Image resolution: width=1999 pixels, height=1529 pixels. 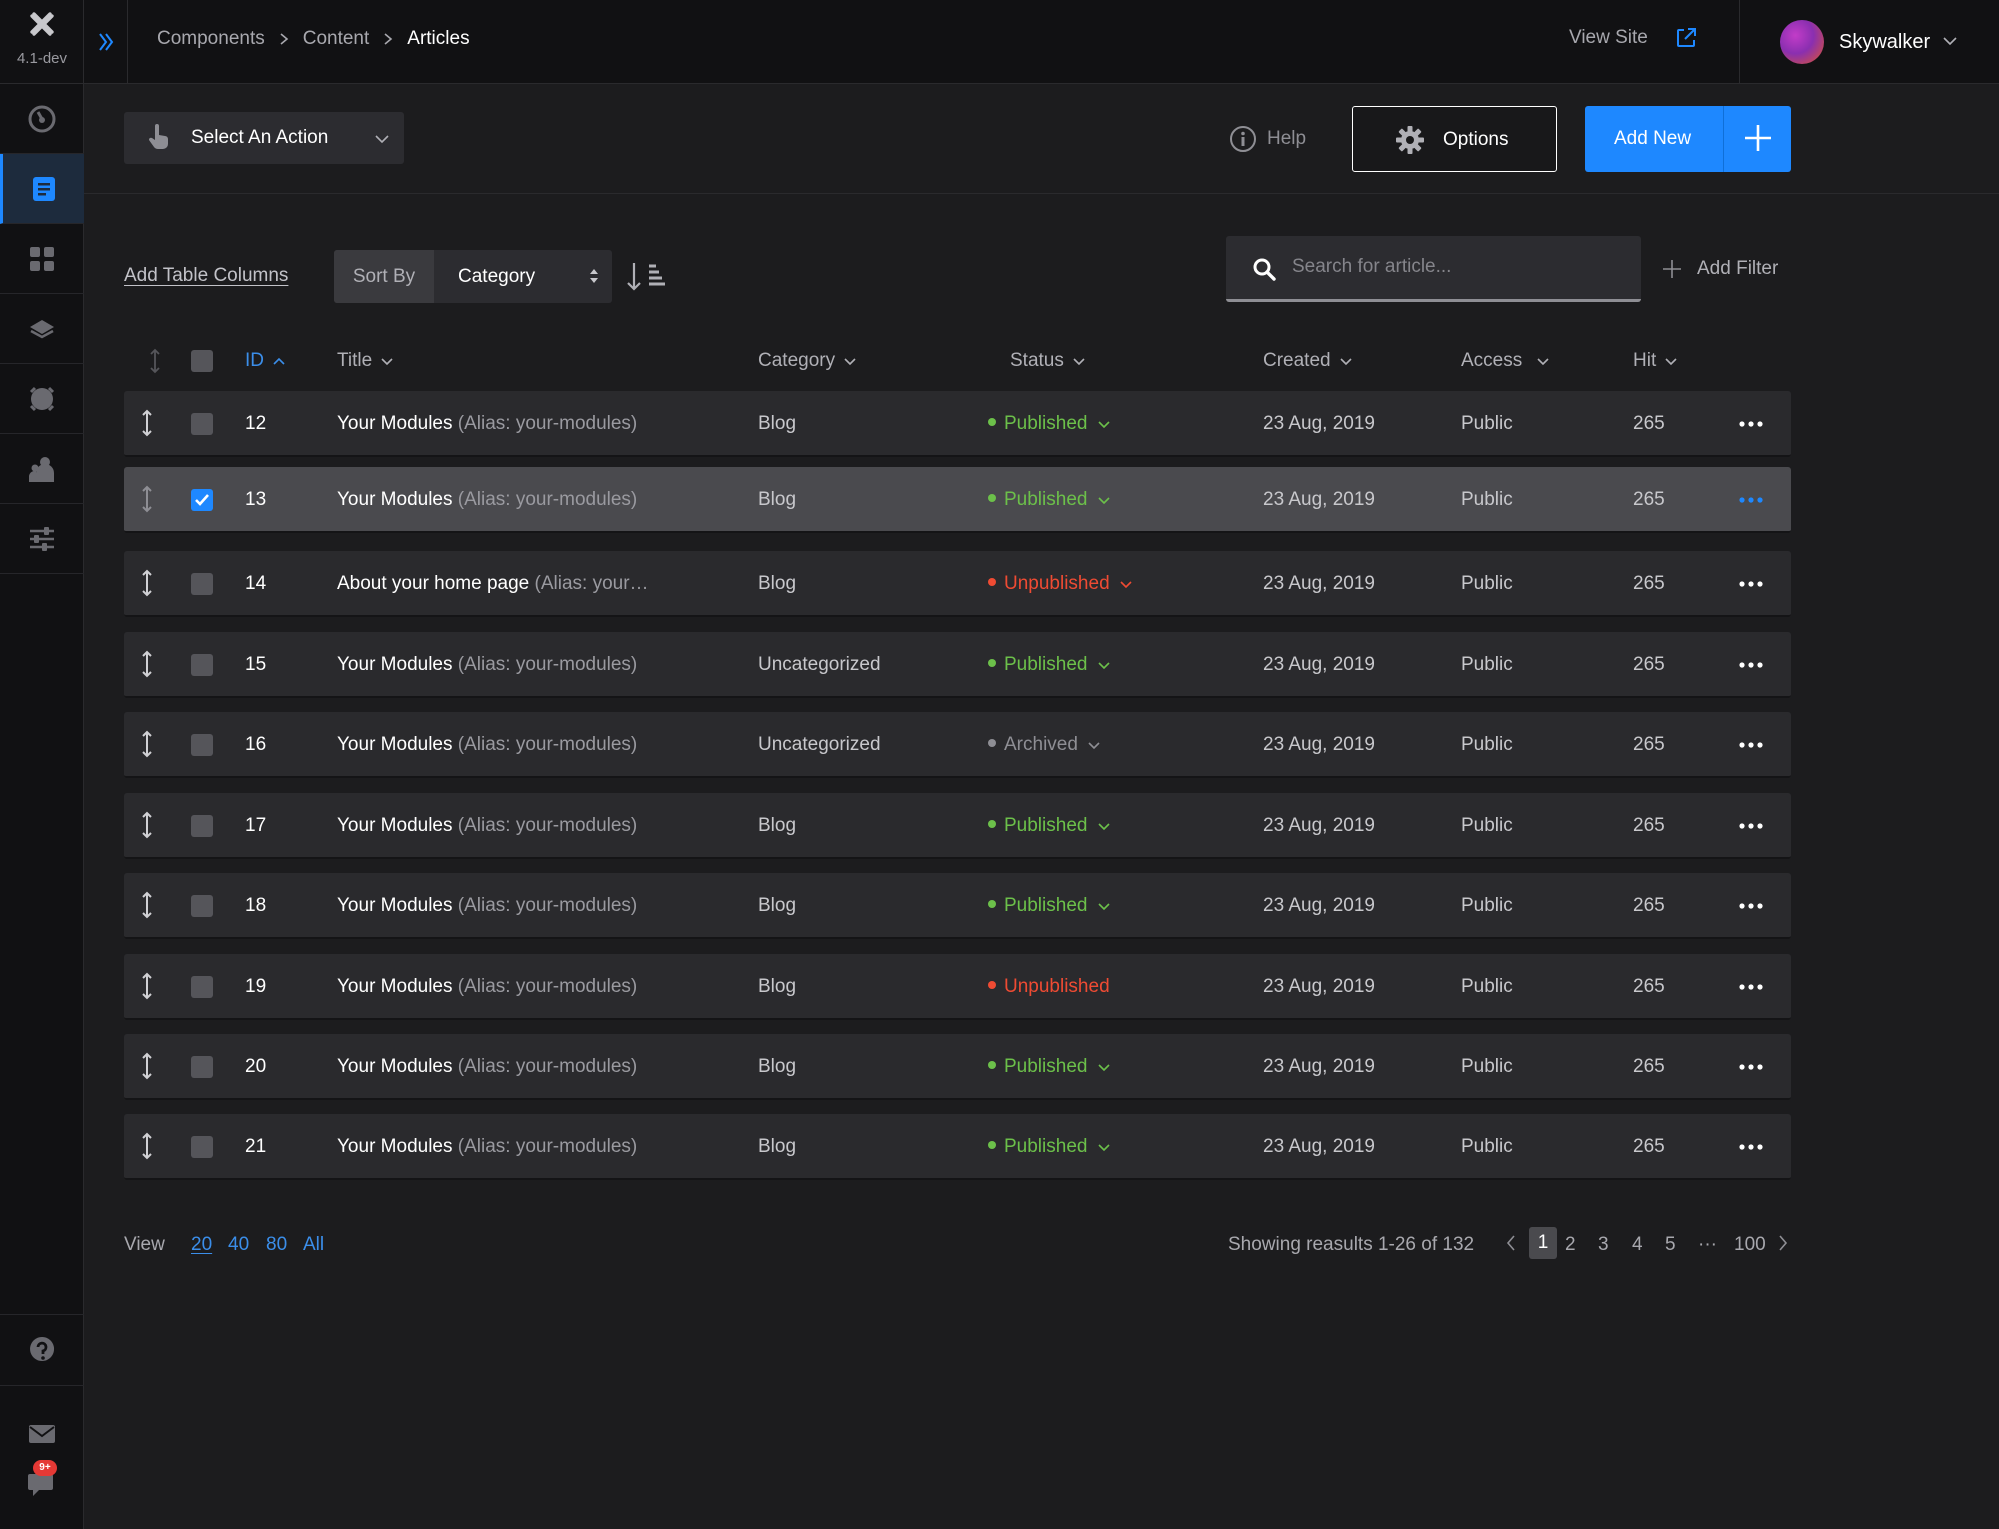 What do you see at coordinates (42, 189) in the screenshot?
I see `sidebar-item-articles` at bounding box center [42, 189].